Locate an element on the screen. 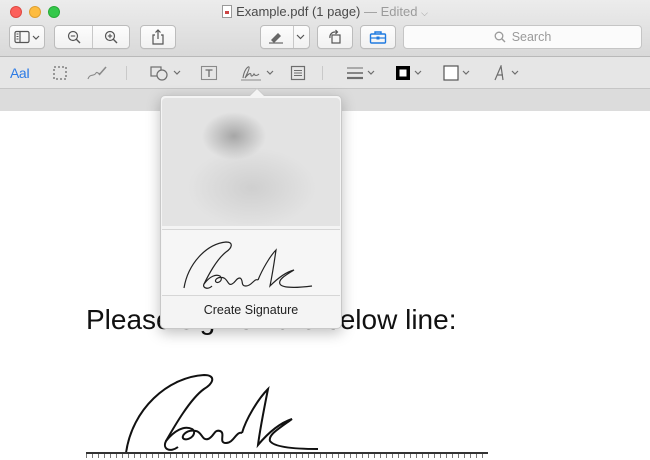  zoom-out-icon is located at coordinates (73, 37).